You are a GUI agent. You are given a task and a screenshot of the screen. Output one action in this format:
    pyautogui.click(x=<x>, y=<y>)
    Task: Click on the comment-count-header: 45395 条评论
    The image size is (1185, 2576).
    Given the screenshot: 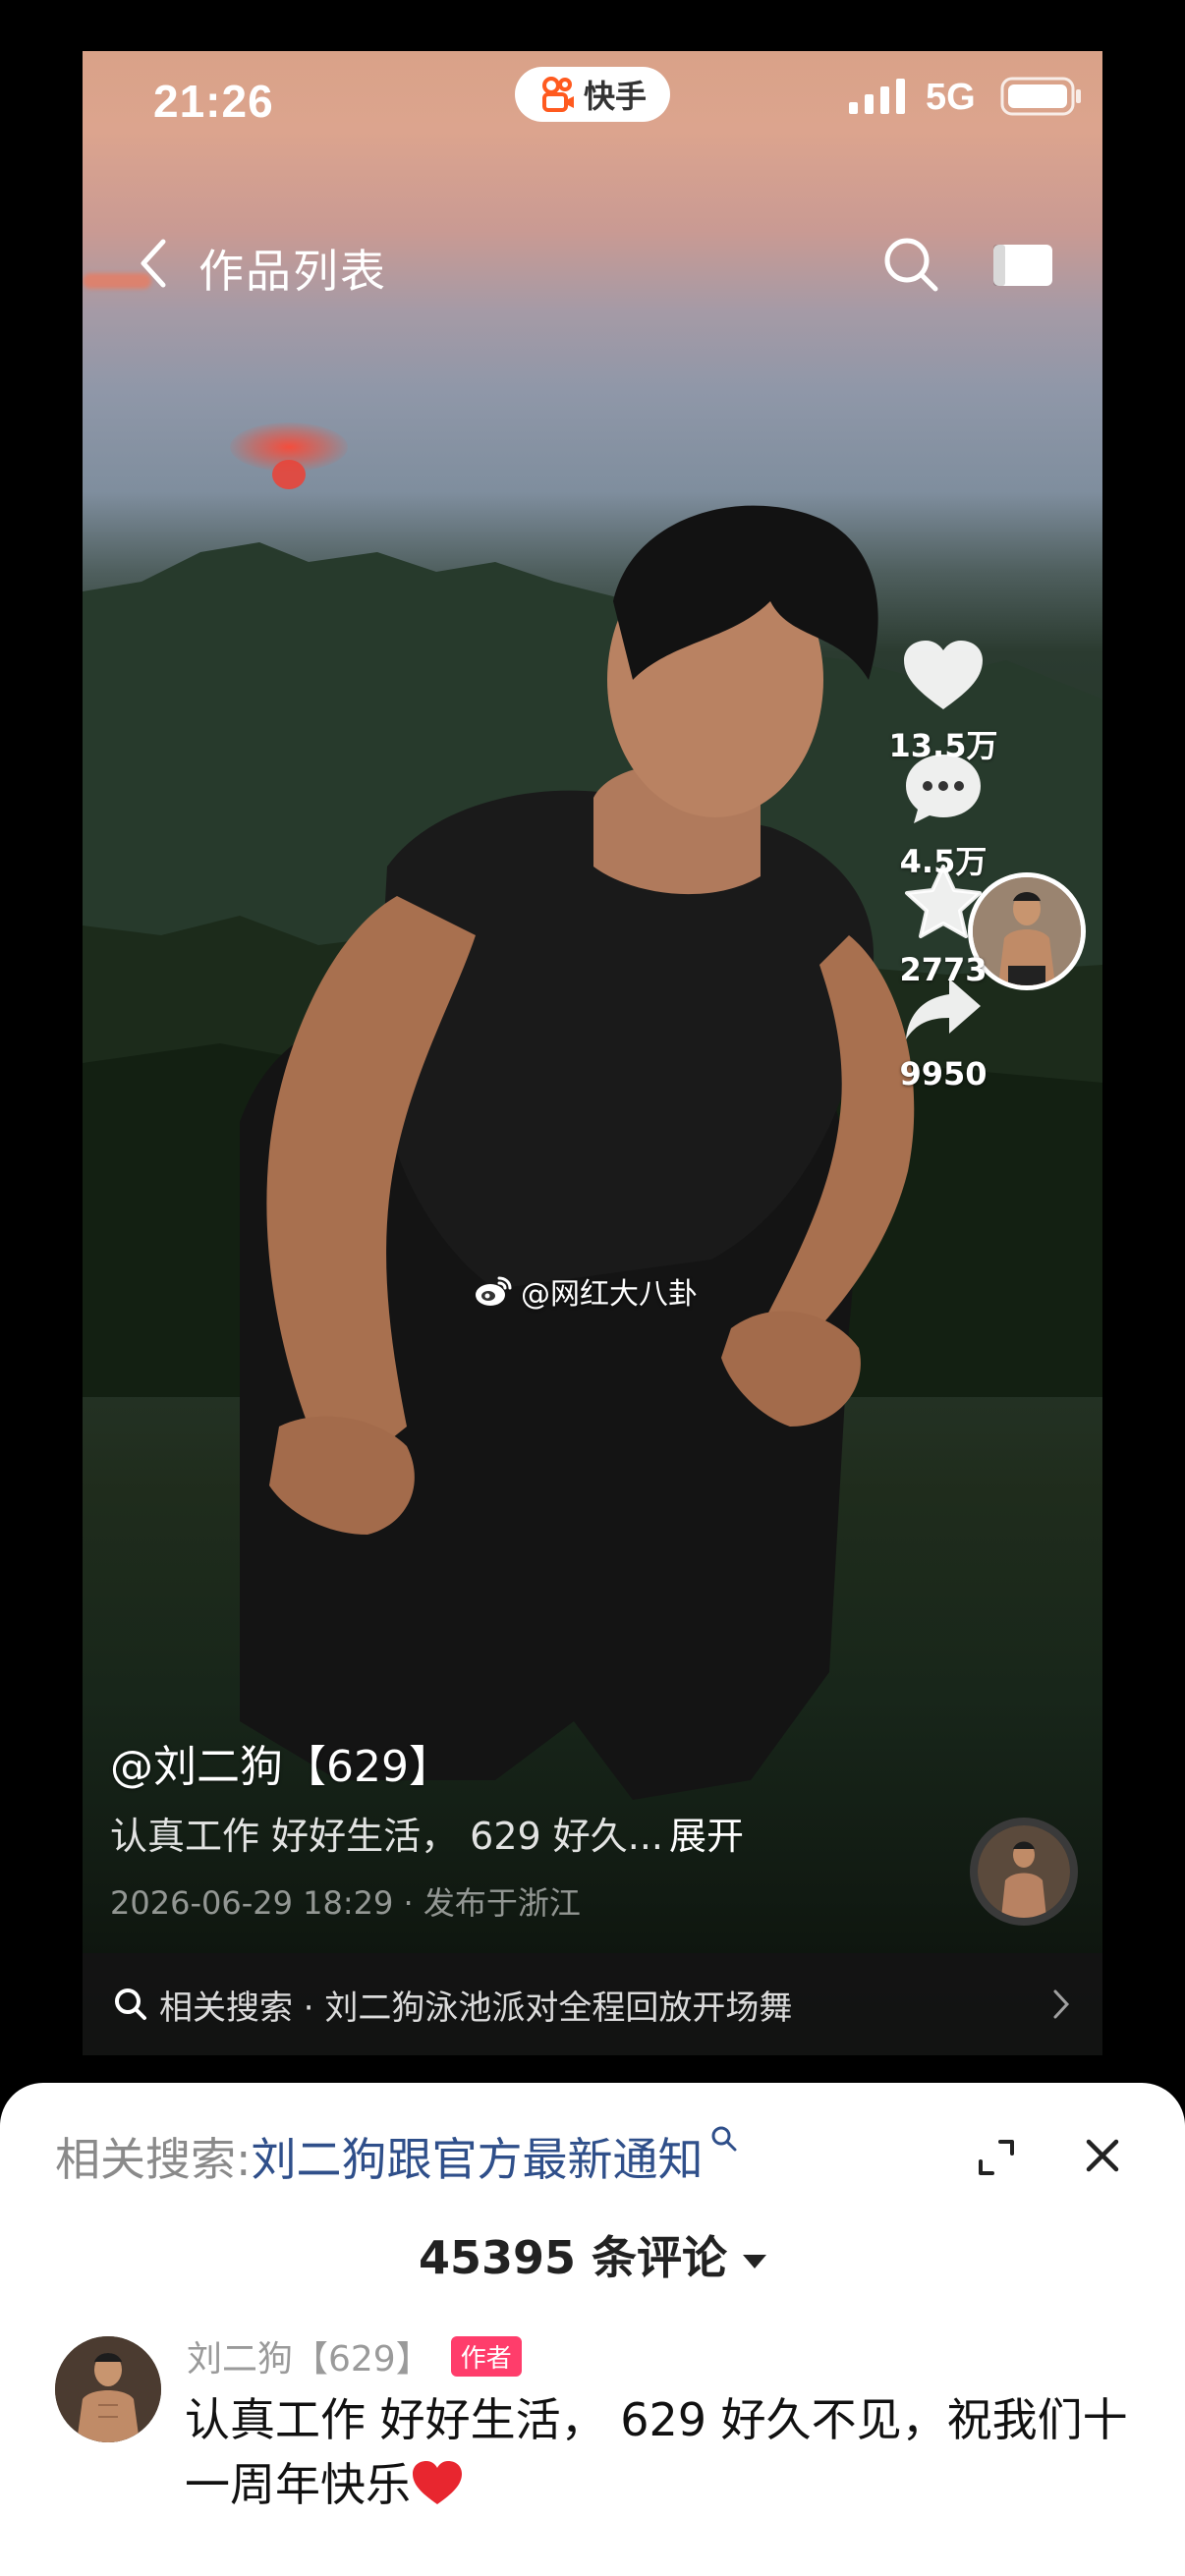 What is the action you would take?
    pyautogui.click(x=592, y=2254)
    